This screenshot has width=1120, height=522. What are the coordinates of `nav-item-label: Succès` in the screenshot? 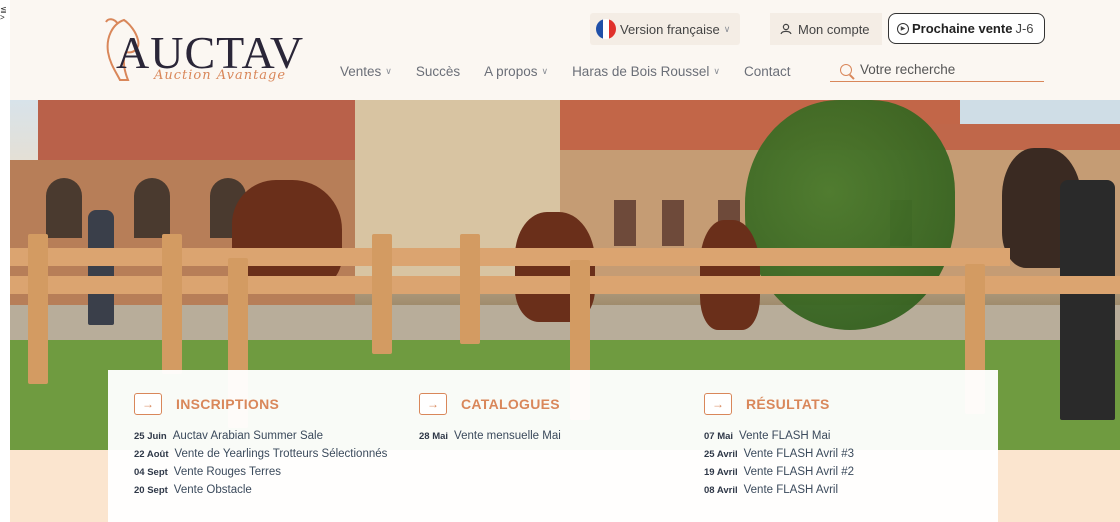 It's located at (438, 71).